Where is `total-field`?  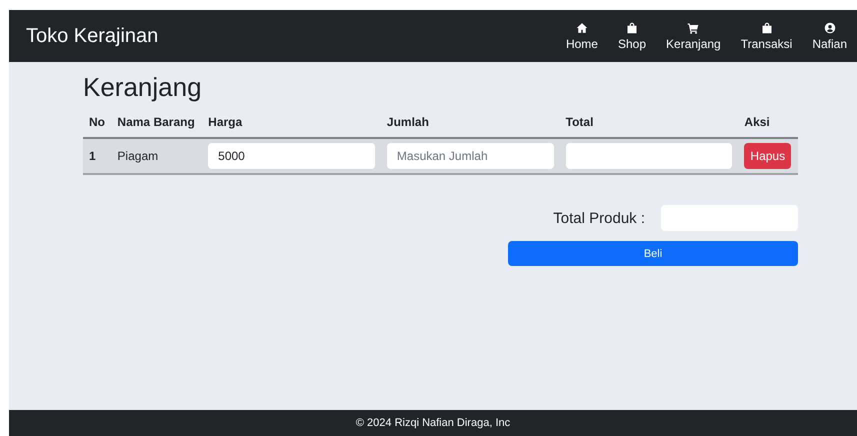
total-field is located at coordinates (649, 156).